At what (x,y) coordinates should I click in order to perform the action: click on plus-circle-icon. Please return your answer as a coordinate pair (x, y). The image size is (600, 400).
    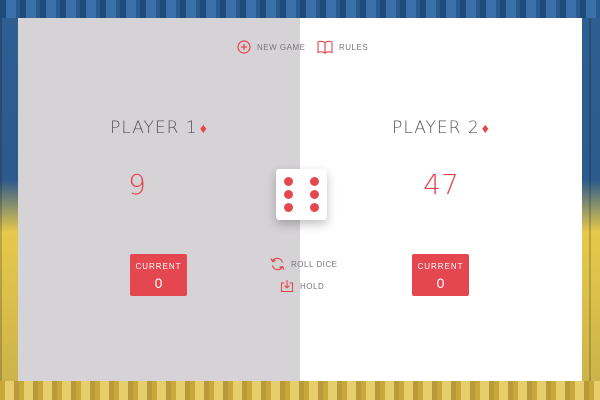
    Looking at the image, I should click on (244, 47).